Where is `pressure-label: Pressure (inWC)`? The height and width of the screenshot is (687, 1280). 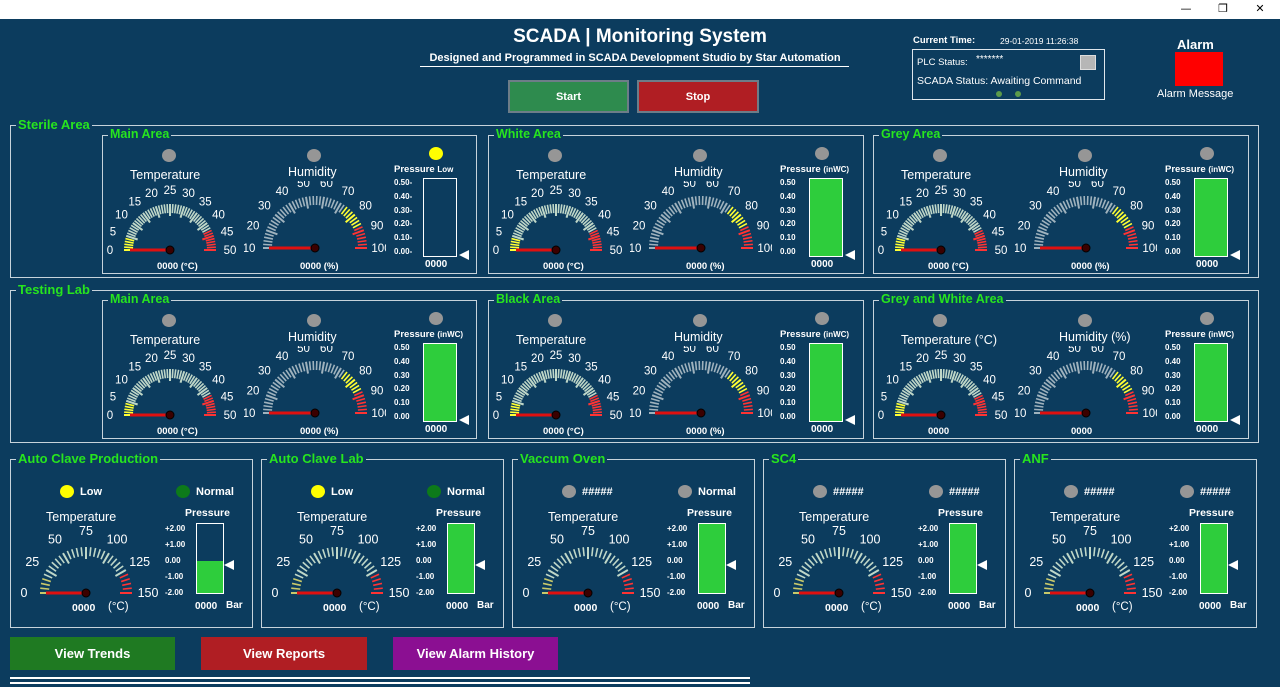 pressure-label: Pressure (inWC) is located at coordinates (814, 334).